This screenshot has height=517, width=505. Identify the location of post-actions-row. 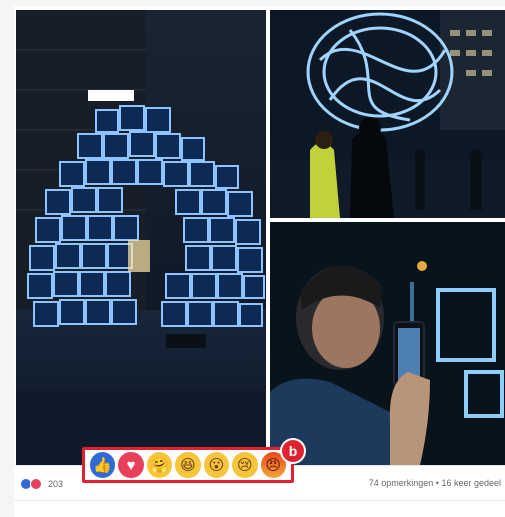
(259, 508).